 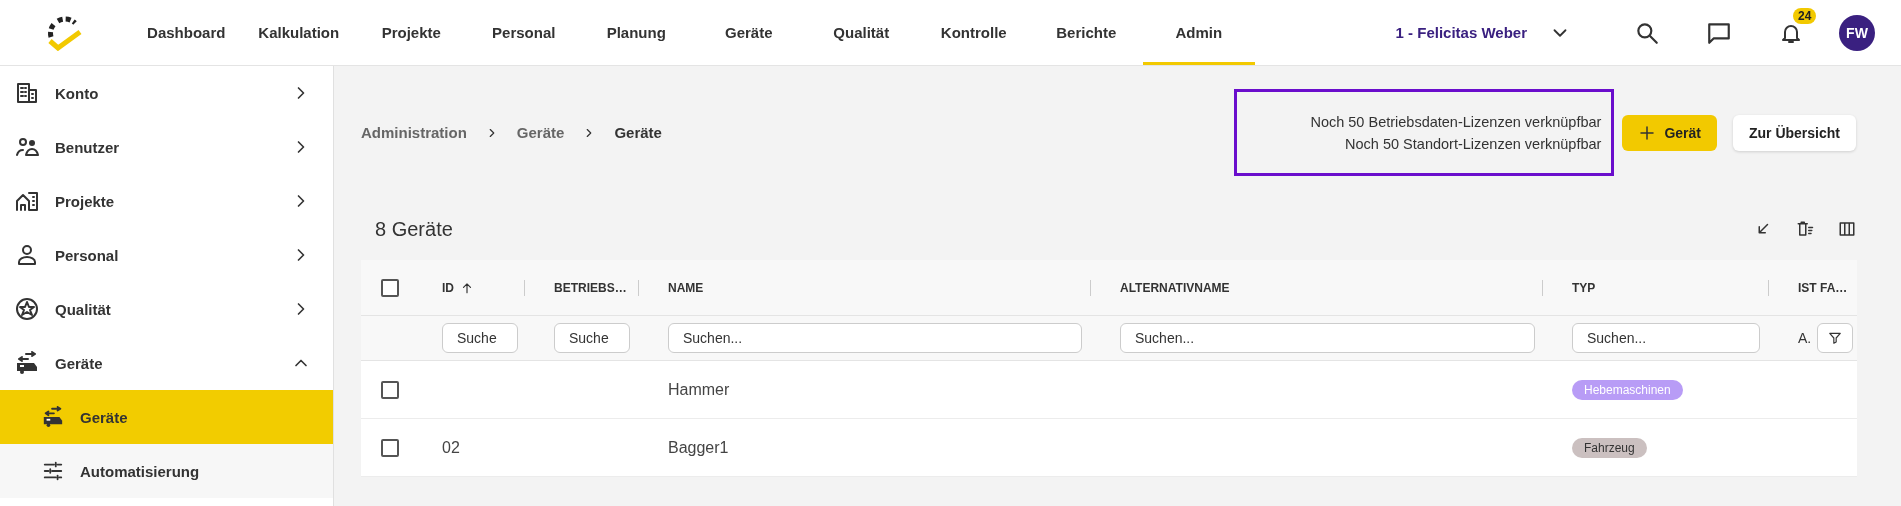 What do you see at coordinates (1175, 287) in the screenshot?
I see `column-header: ALTERNATIVNAME` at bounding box center [1175, 287].